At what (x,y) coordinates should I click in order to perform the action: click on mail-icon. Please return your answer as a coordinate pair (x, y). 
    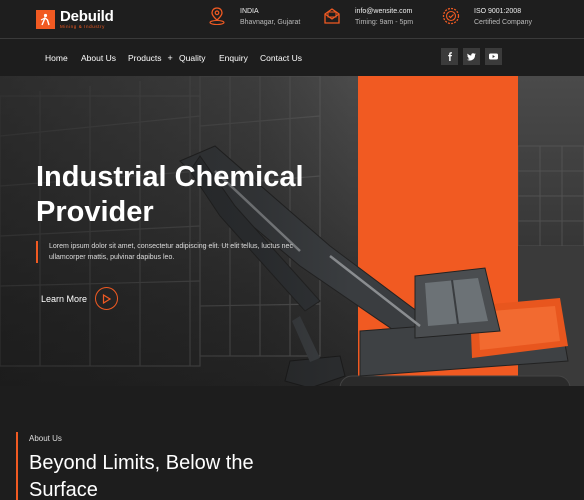
    Looking at the image, I should click on (332, 16).